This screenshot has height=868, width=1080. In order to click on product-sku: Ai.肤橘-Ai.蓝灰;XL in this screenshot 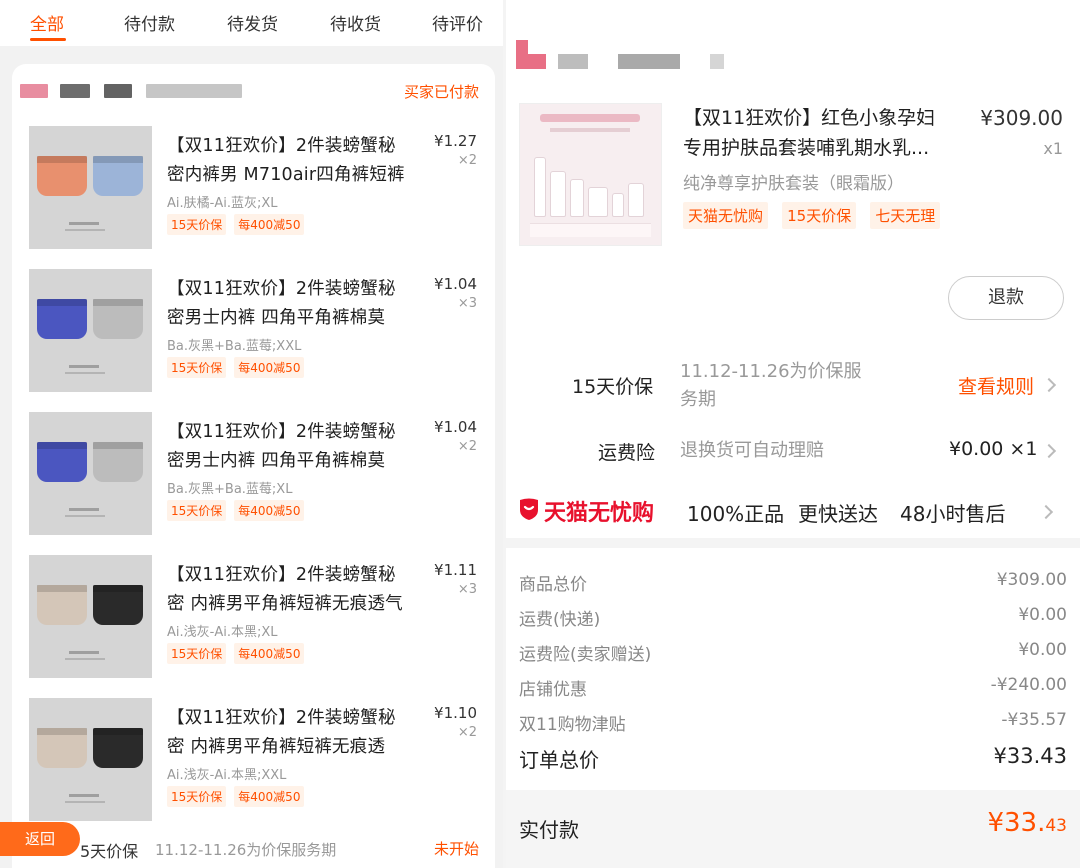, I will do `click(222, 203)`.